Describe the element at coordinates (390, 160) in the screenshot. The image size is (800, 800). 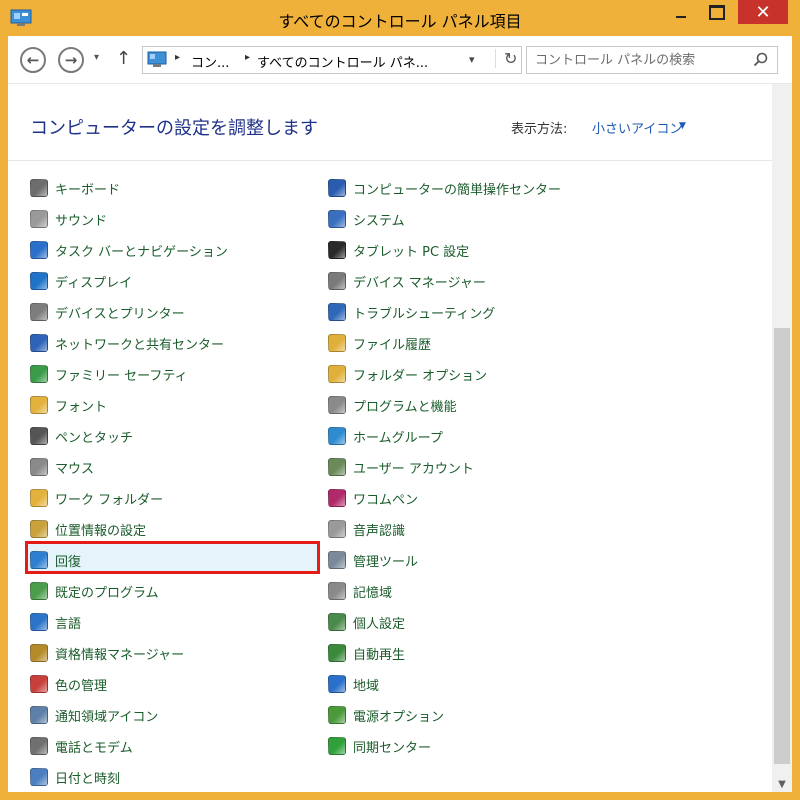
I see `divider` at that location.